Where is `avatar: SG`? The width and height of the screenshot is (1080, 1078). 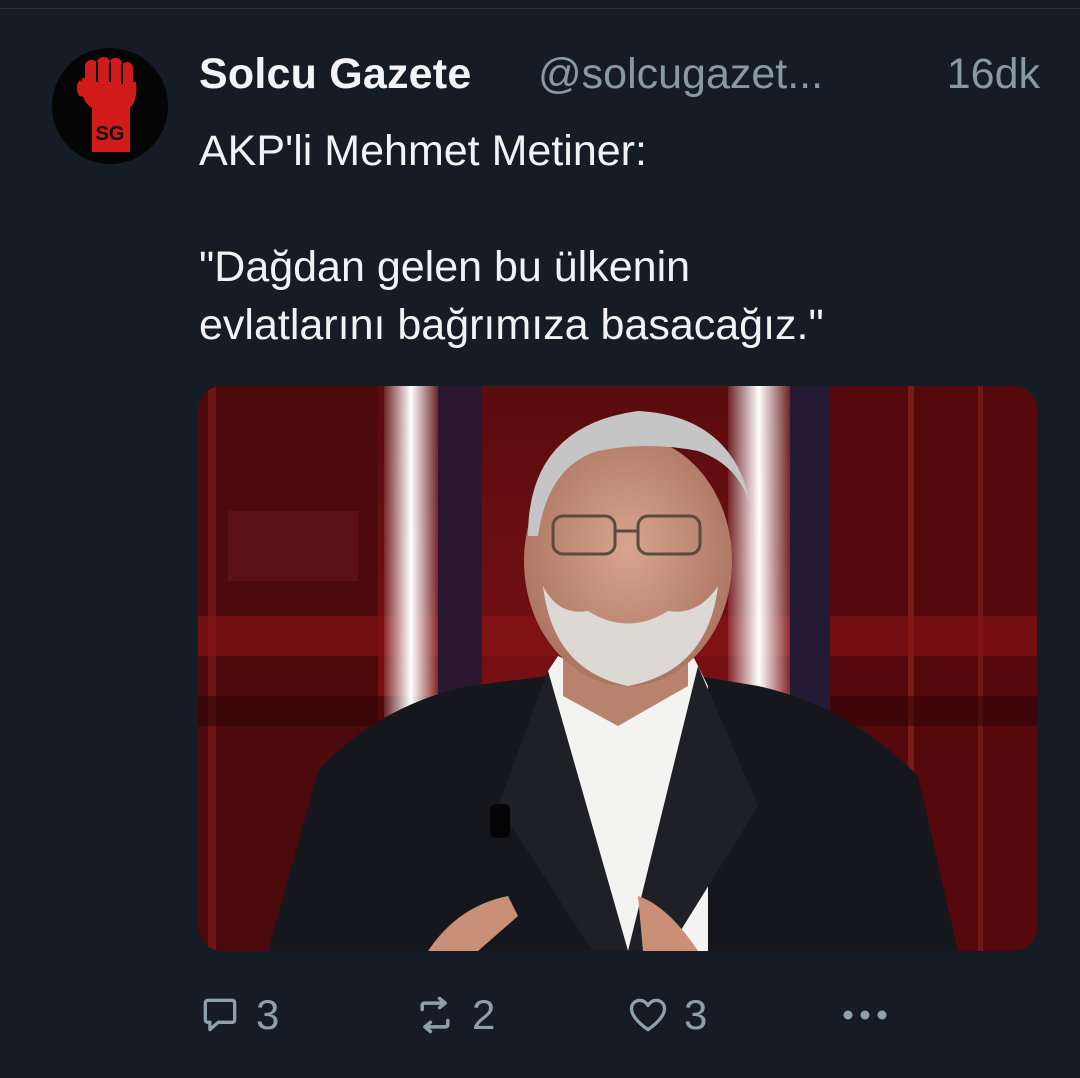 avatar: SG is located at coordinates (110, 106).